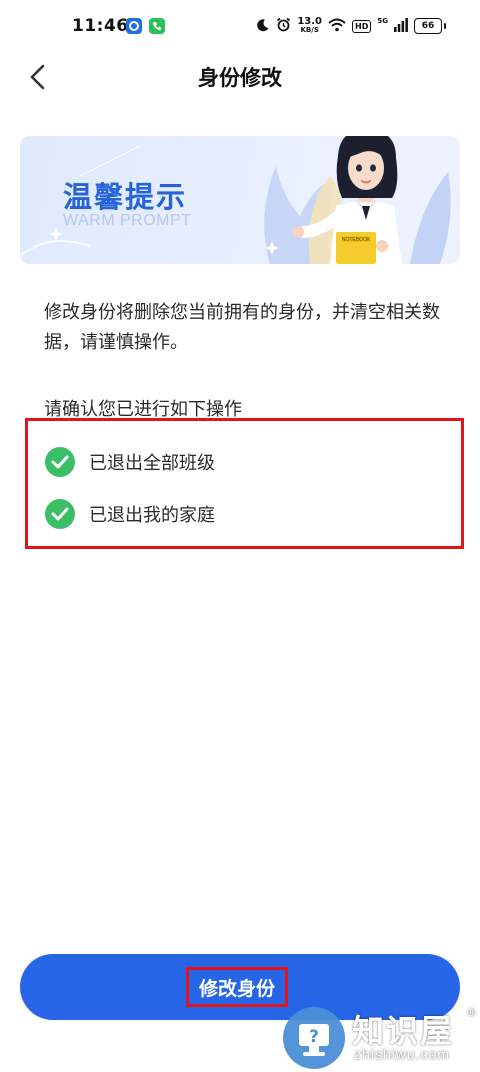  What do you see at coordinates (125, 197) in the screenshot?
I see `banner-title: 温馨提示` at bounding box center [125, 197].